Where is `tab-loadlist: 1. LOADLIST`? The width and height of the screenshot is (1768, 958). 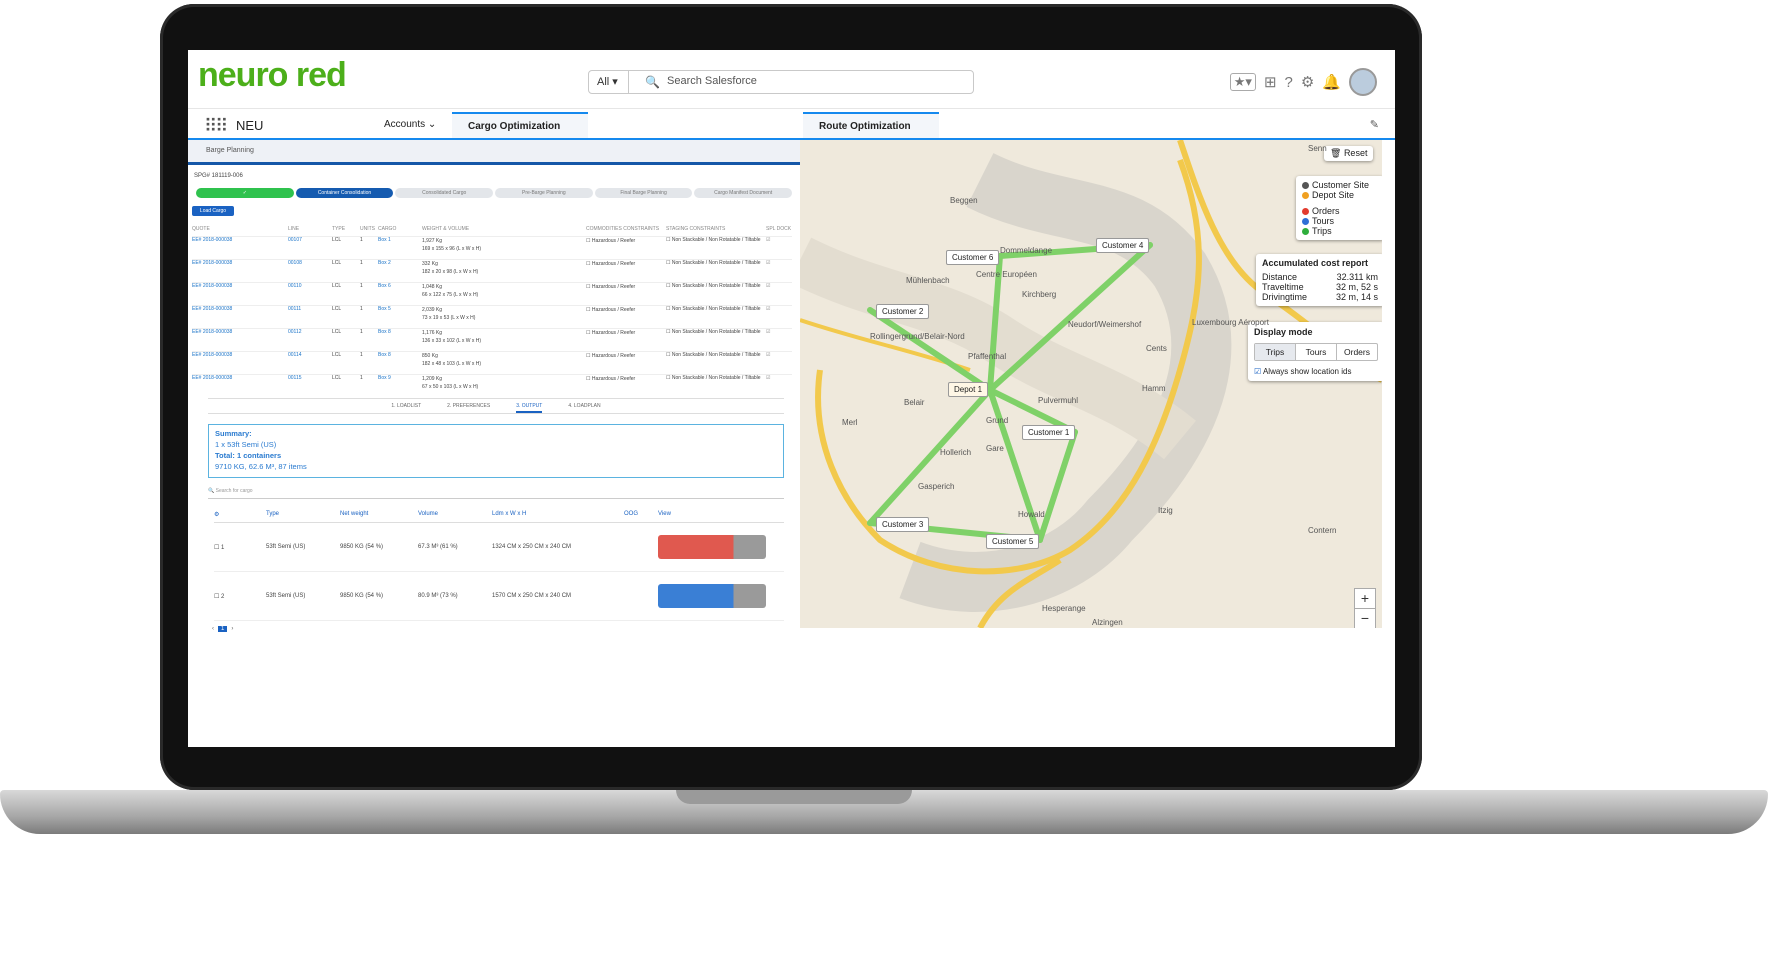
tab-loadlist: 1. LOADLIST is located at coordinates (406, 406).